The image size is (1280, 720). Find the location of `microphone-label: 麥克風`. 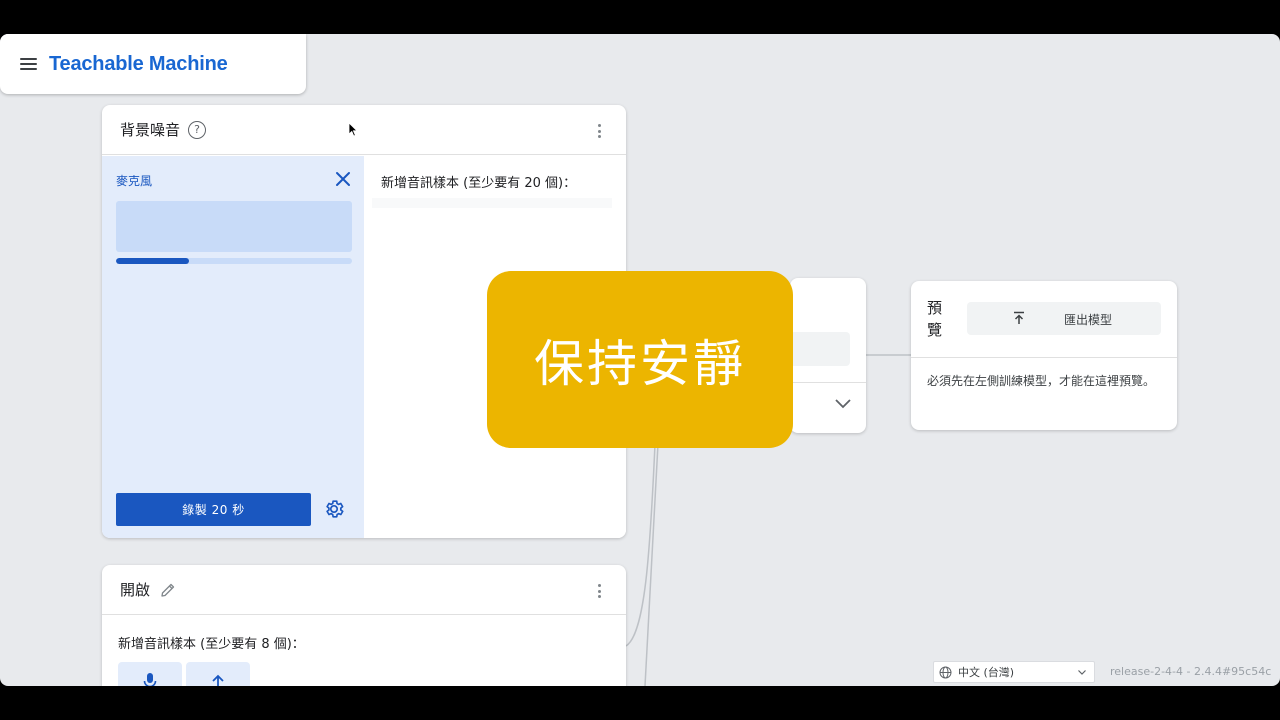

microphone-label: 麥克風 is located at coordinates (134, 181).